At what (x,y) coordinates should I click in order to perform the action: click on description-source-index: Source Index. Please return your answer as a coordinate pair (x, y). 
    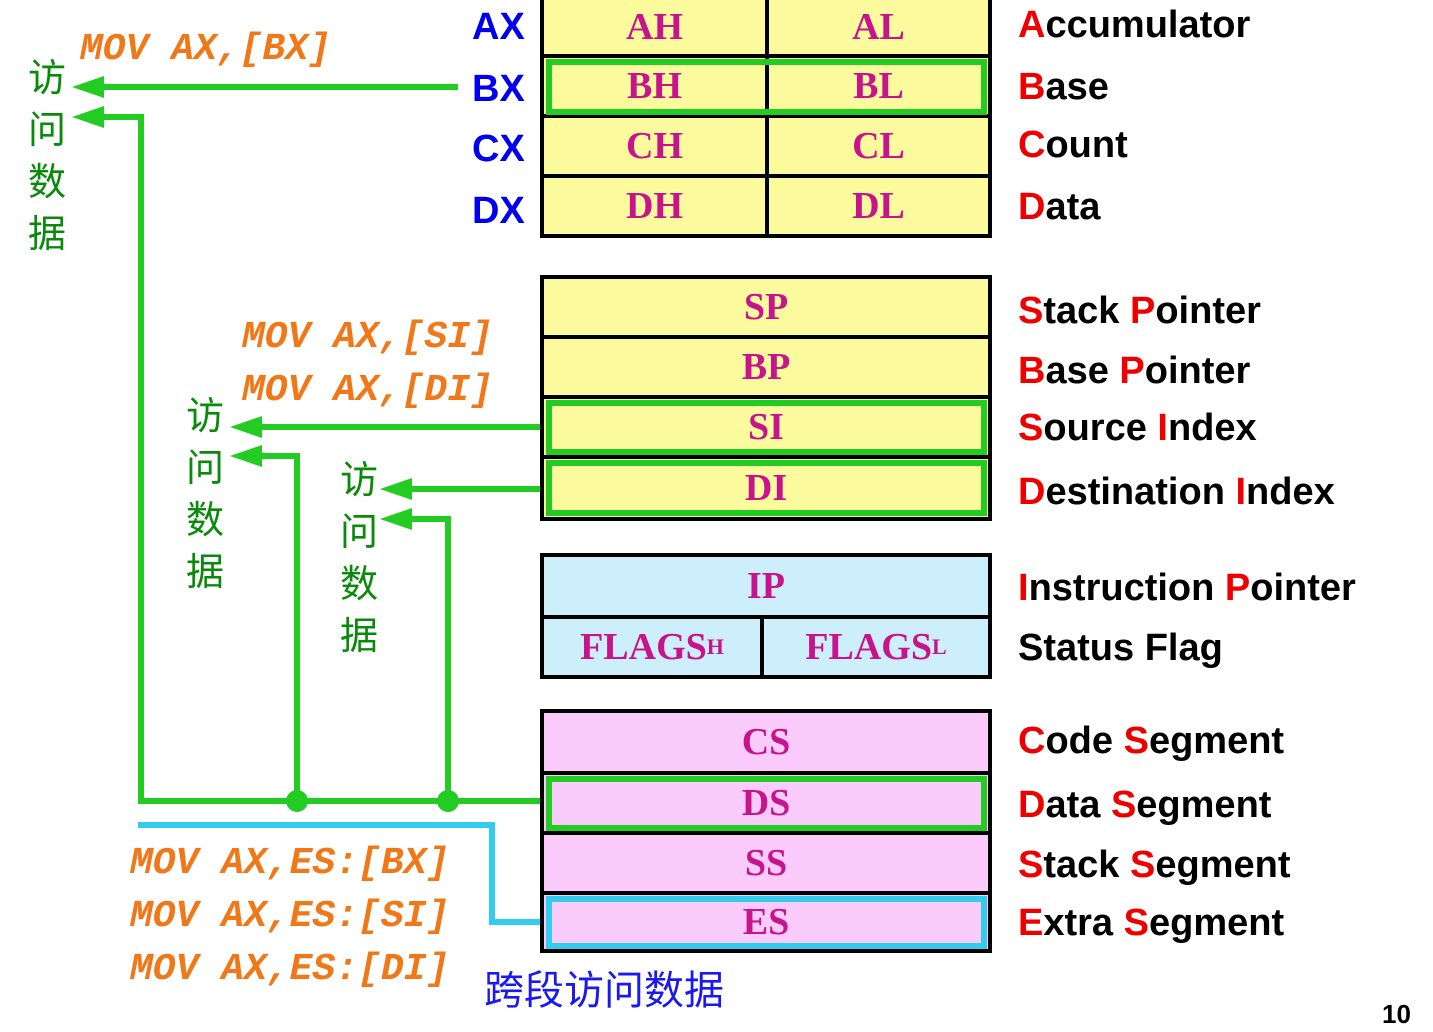
    Looking at the image, I should click on (1137, 428).